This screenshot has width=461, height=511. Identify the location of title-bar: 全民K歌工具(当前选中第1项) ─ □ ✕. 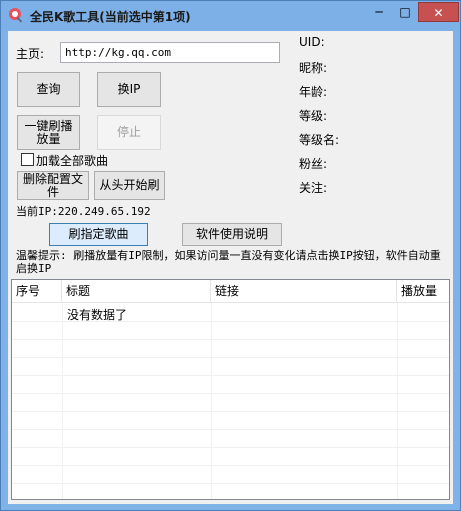
(230, 16).